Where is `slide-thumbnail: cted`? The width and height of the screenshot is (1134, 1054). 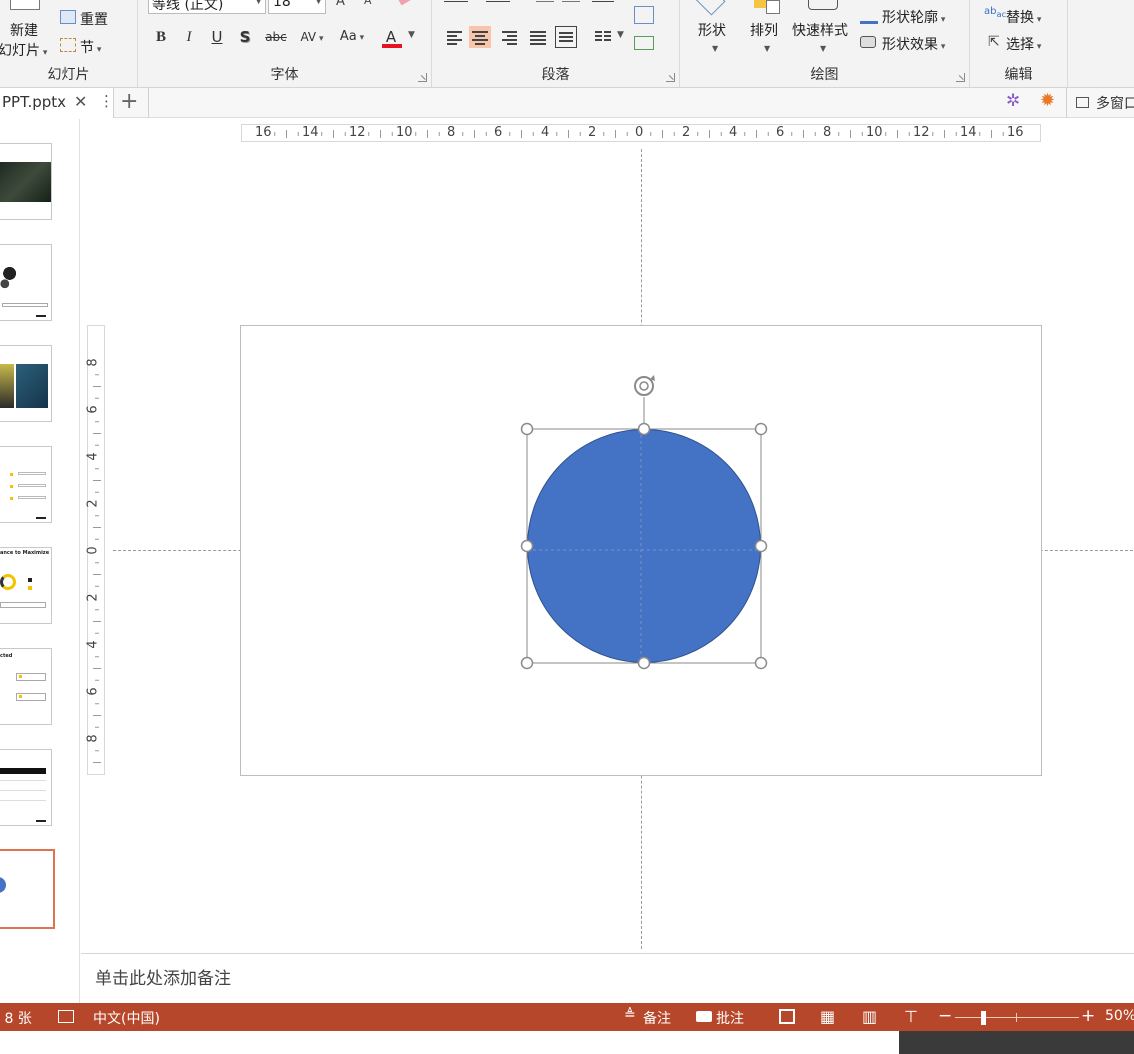 slide-thumbnail: cted is located at coordinates (26, 686).